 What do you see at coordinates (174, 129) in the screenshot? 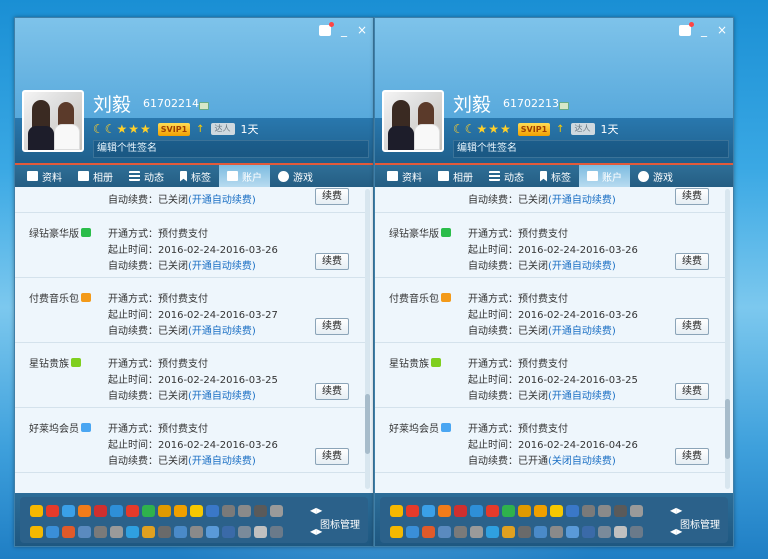
I see `svip-badge: SVIP1` at bounding box center [174, 129].